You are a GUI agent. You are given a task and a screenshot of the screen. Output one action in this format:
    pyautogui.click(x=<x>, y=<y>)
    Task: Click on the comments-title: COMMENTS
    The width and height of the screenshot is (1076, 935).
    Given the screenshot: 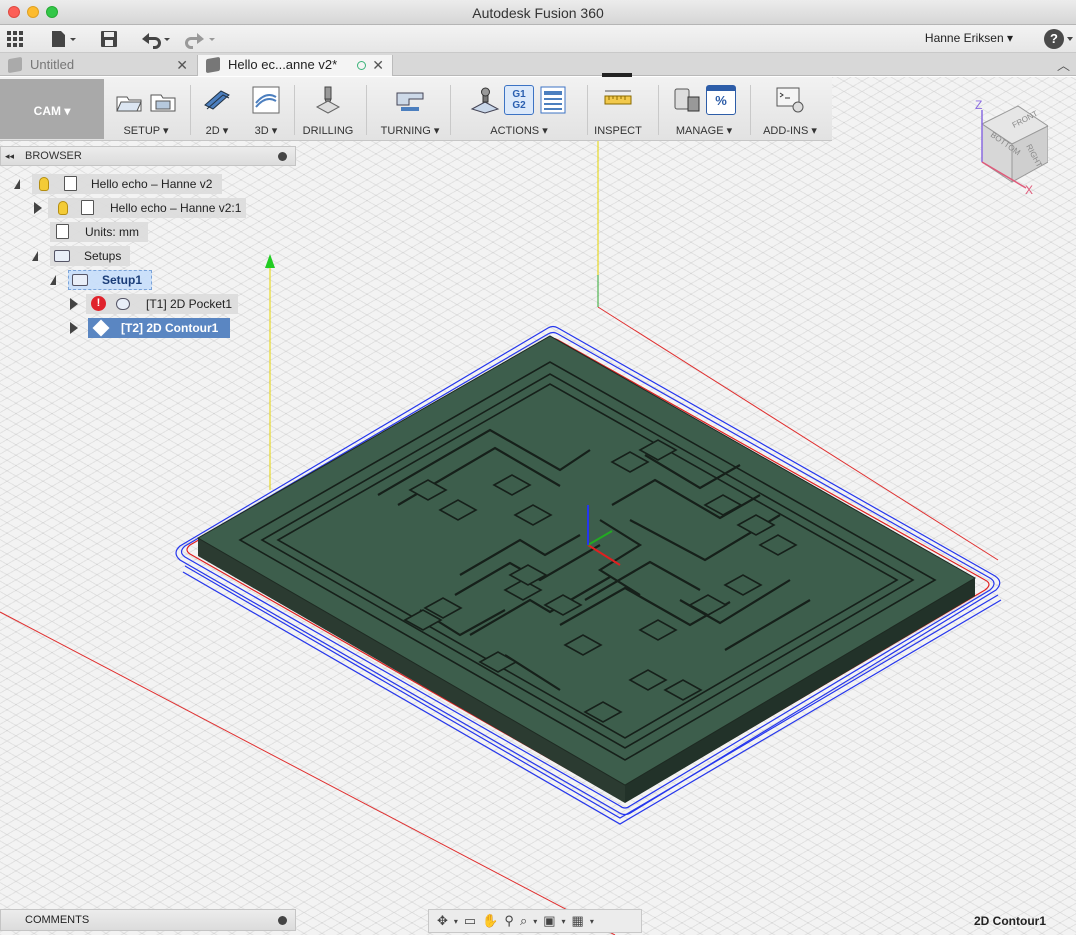 What is the action you would take?
    pyautogui.click(x=57, y=920)
    